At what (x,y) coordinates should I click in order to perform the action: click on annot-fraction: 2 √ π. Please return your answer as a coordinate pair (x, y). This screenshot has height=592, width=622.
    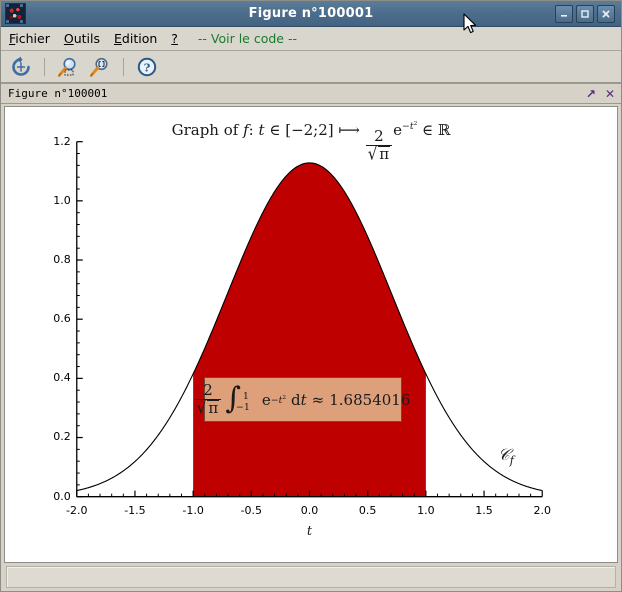
    Looking at the image, I should click on (208, 399).